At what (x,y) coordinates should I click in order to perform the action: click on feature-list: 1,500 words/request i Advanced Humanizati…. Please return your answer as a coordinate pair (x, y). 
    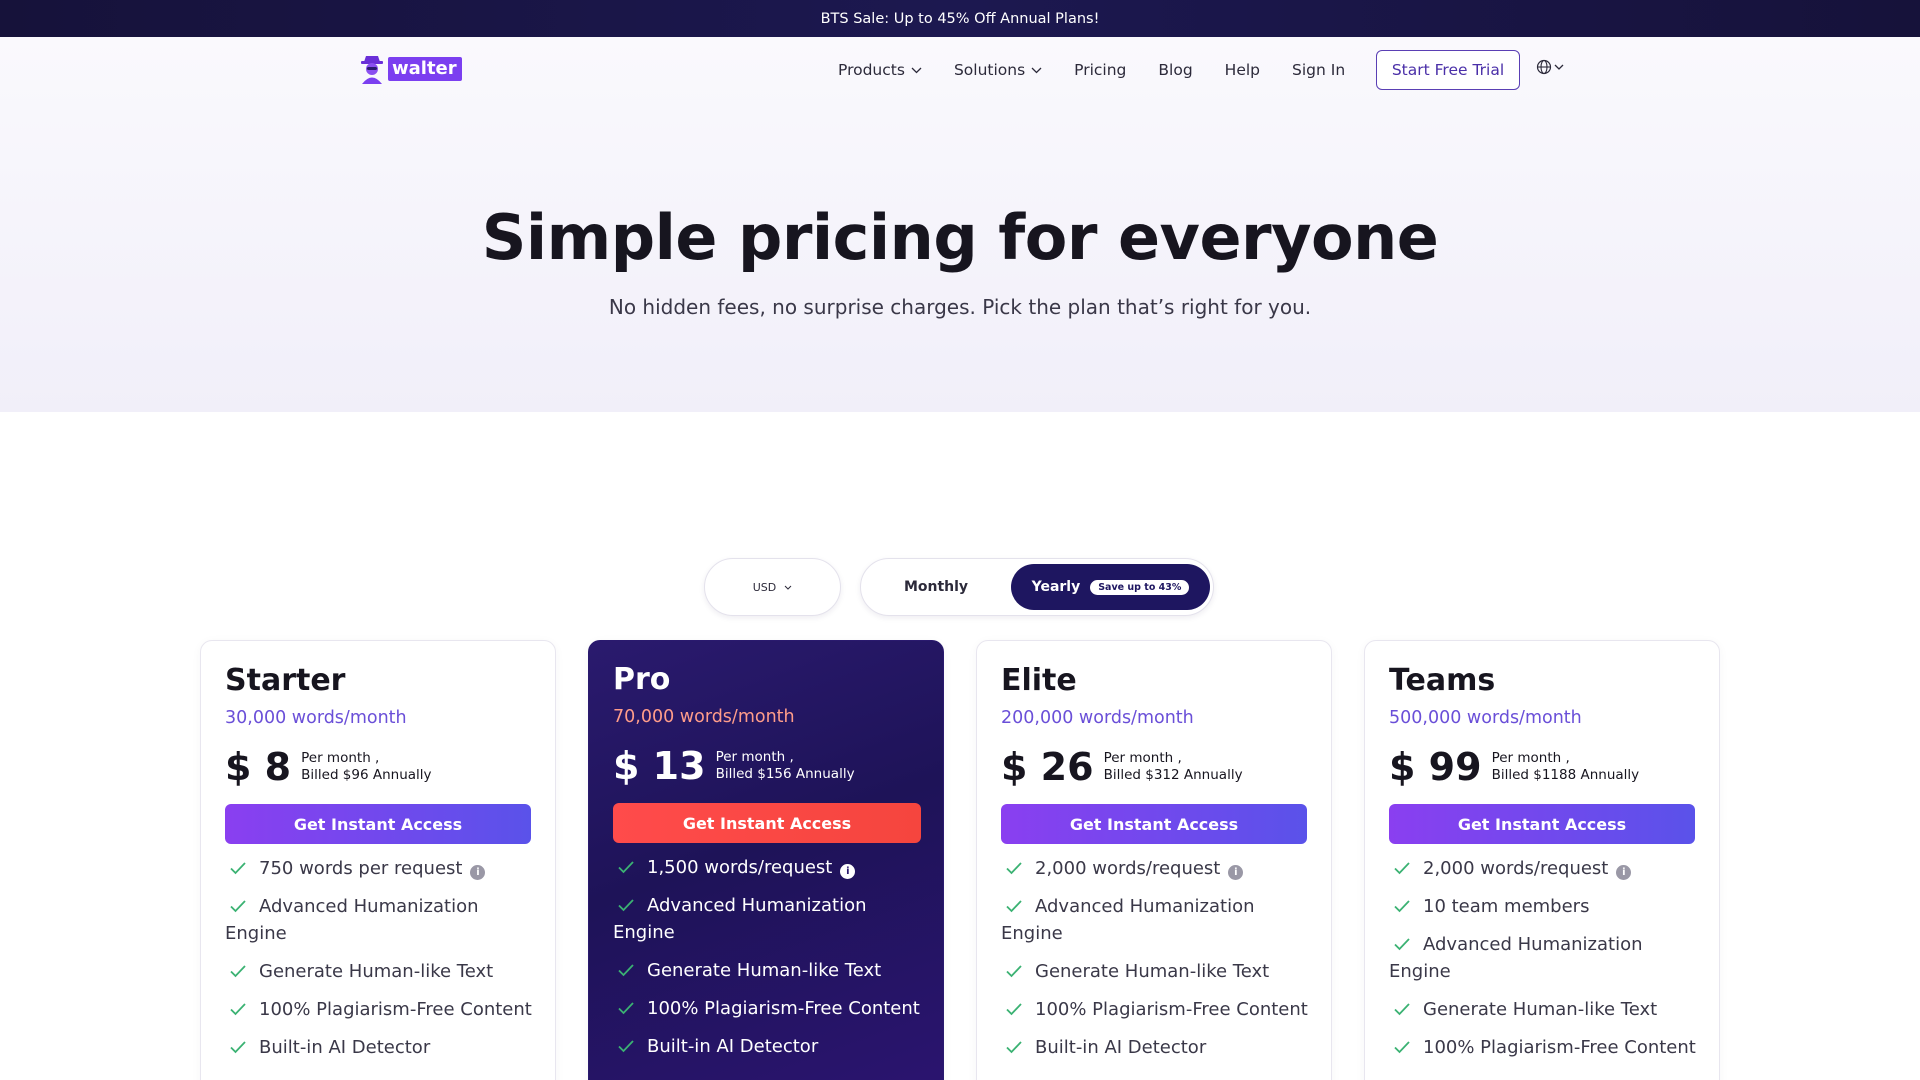
    Looking at the image, I should click on (768, 962).